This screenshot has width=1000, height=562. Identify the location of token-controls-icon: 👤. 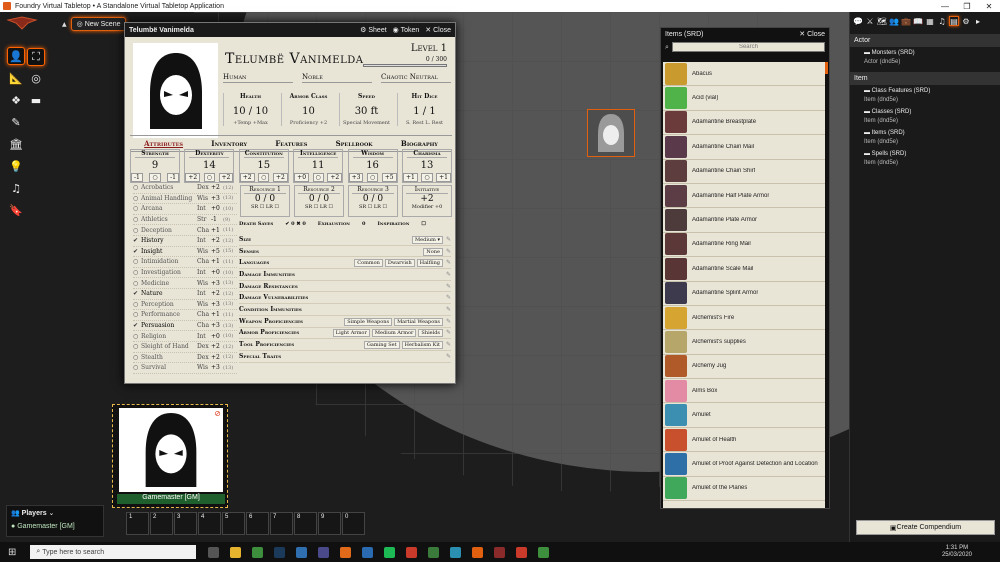
(16, 56).